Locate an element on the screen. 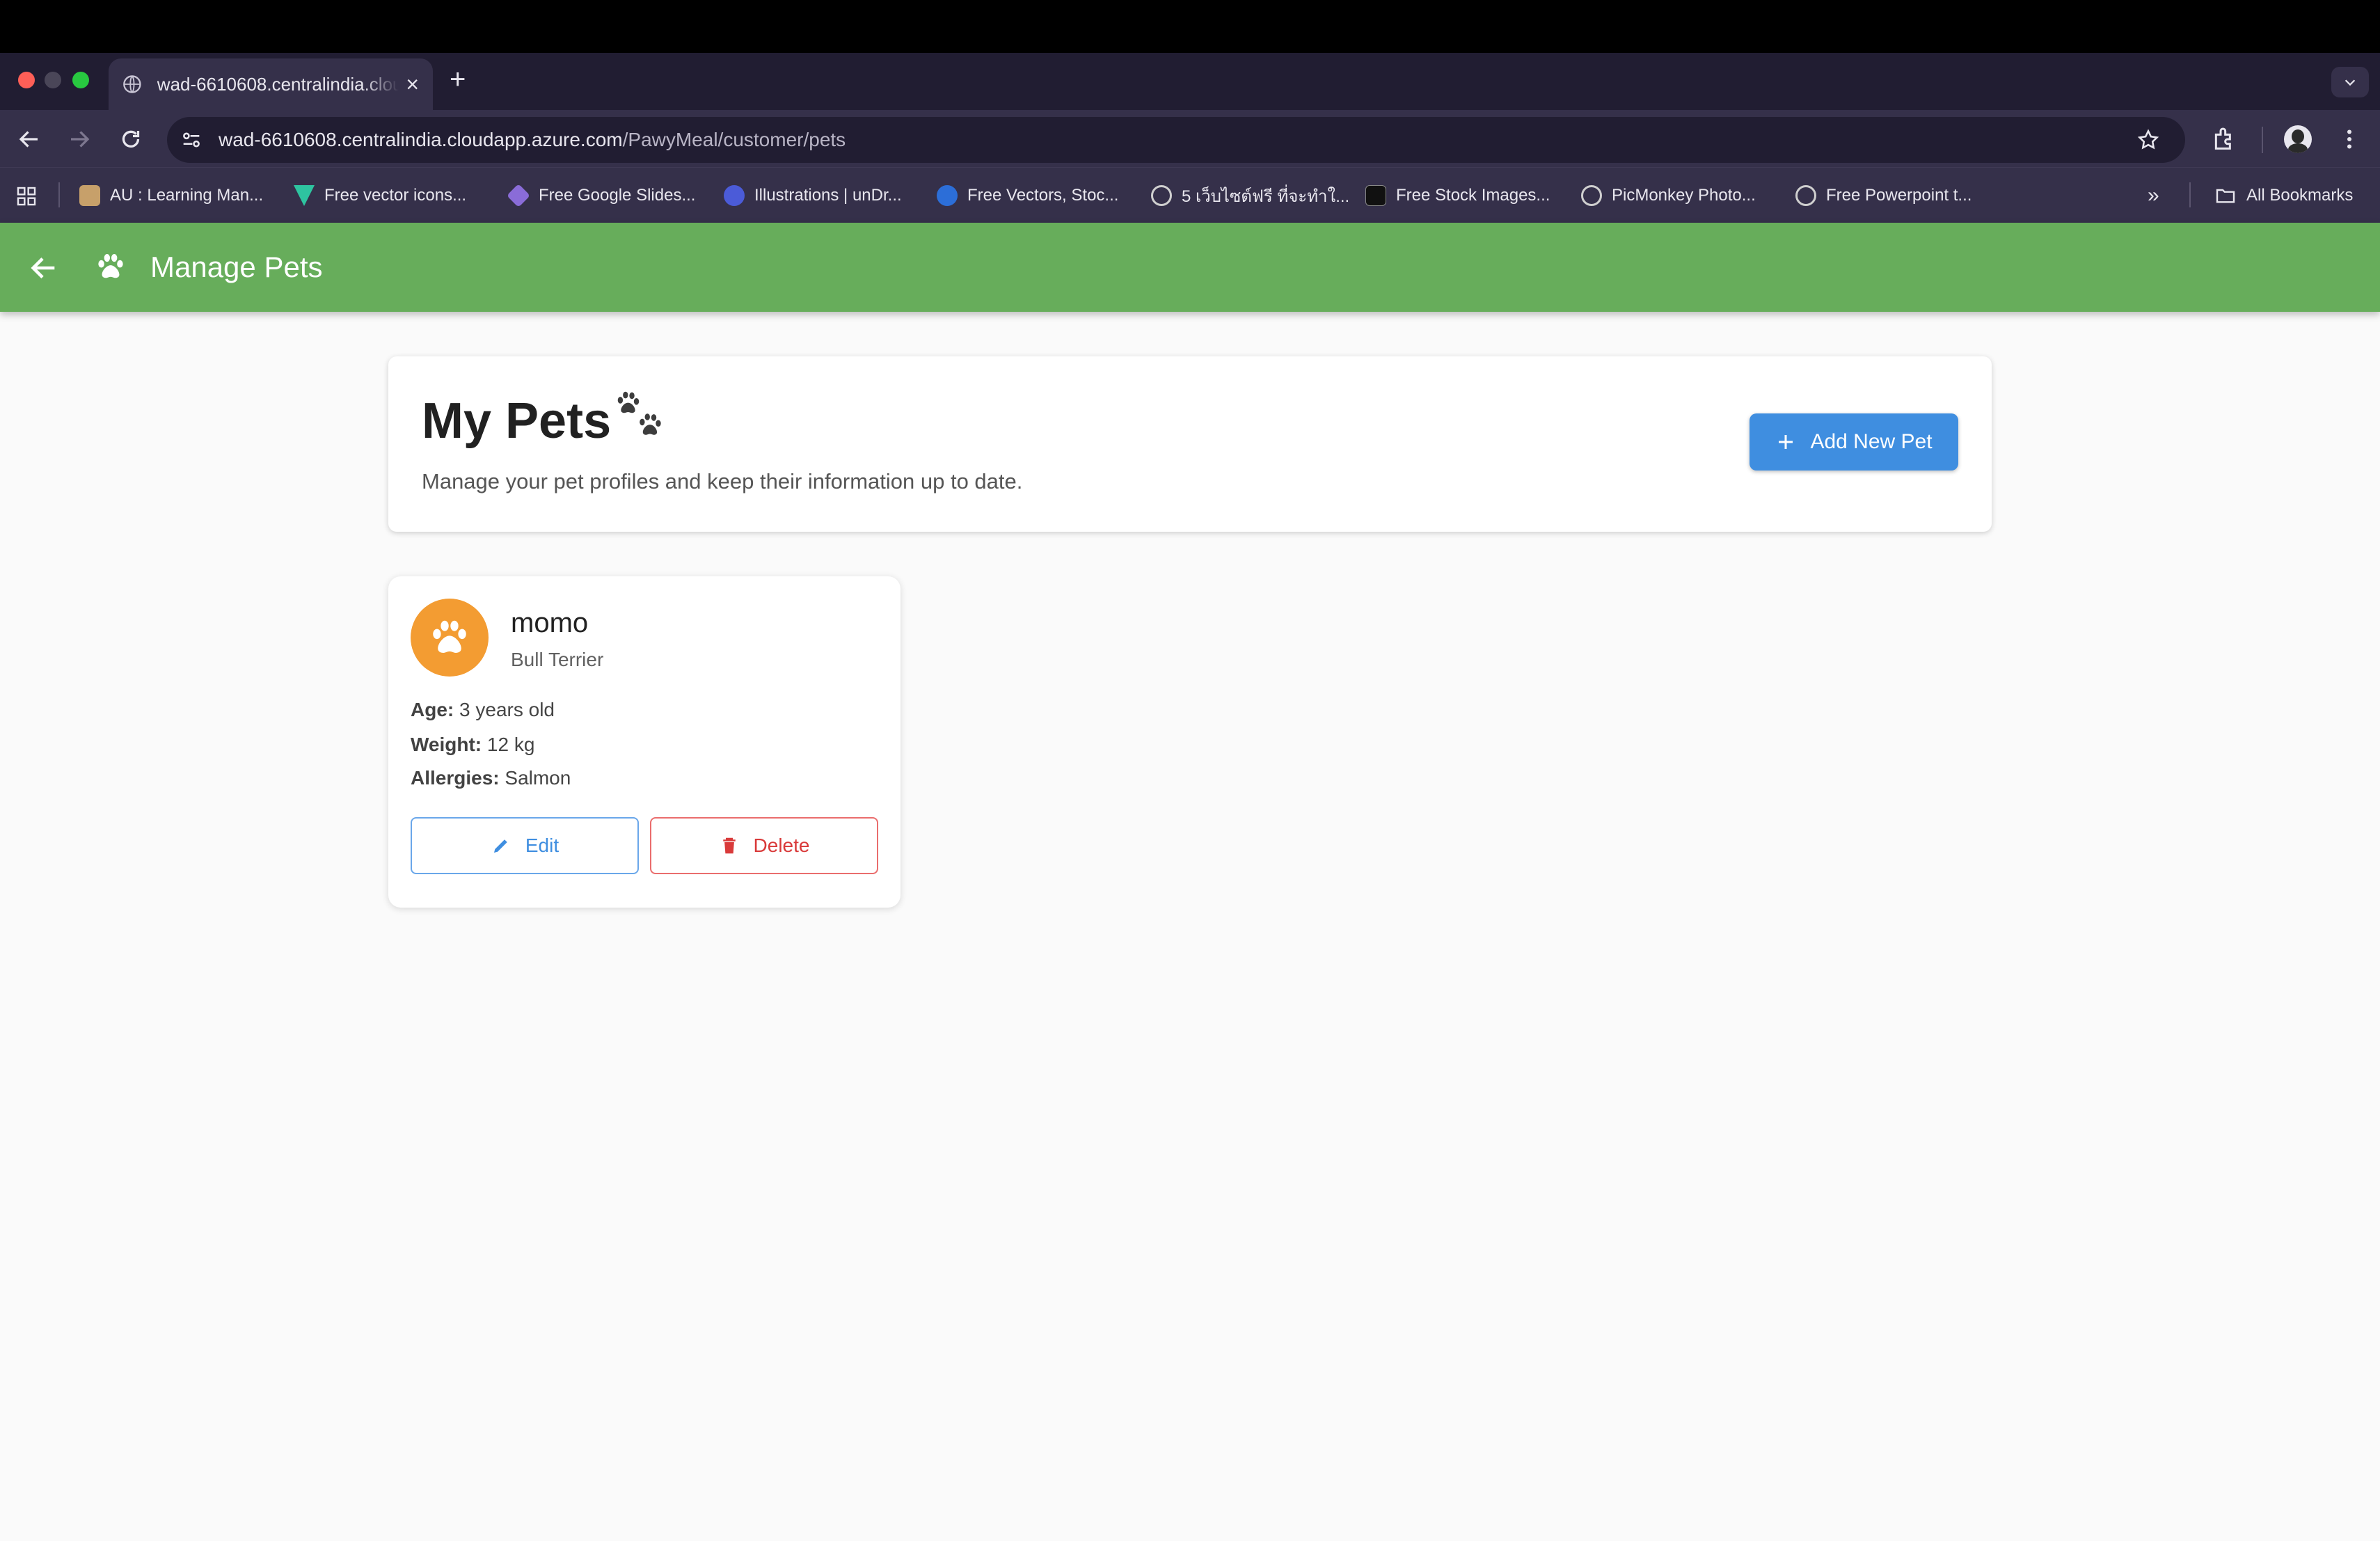 Image resolution: width=2380 pixels, height=1541 pixels. pet-age-row: Age: 3 years old is located at coordinates (483, 710).